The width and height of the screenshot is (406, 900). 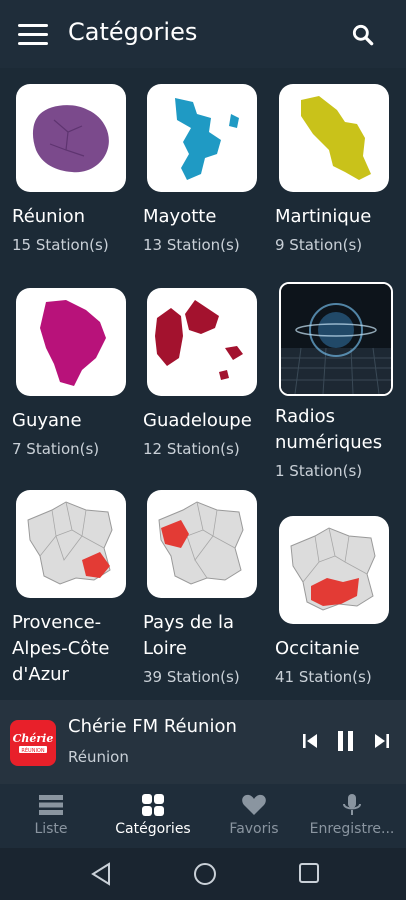 I want to click on category-count: 7 Station(s), so click(x=56, y=449).